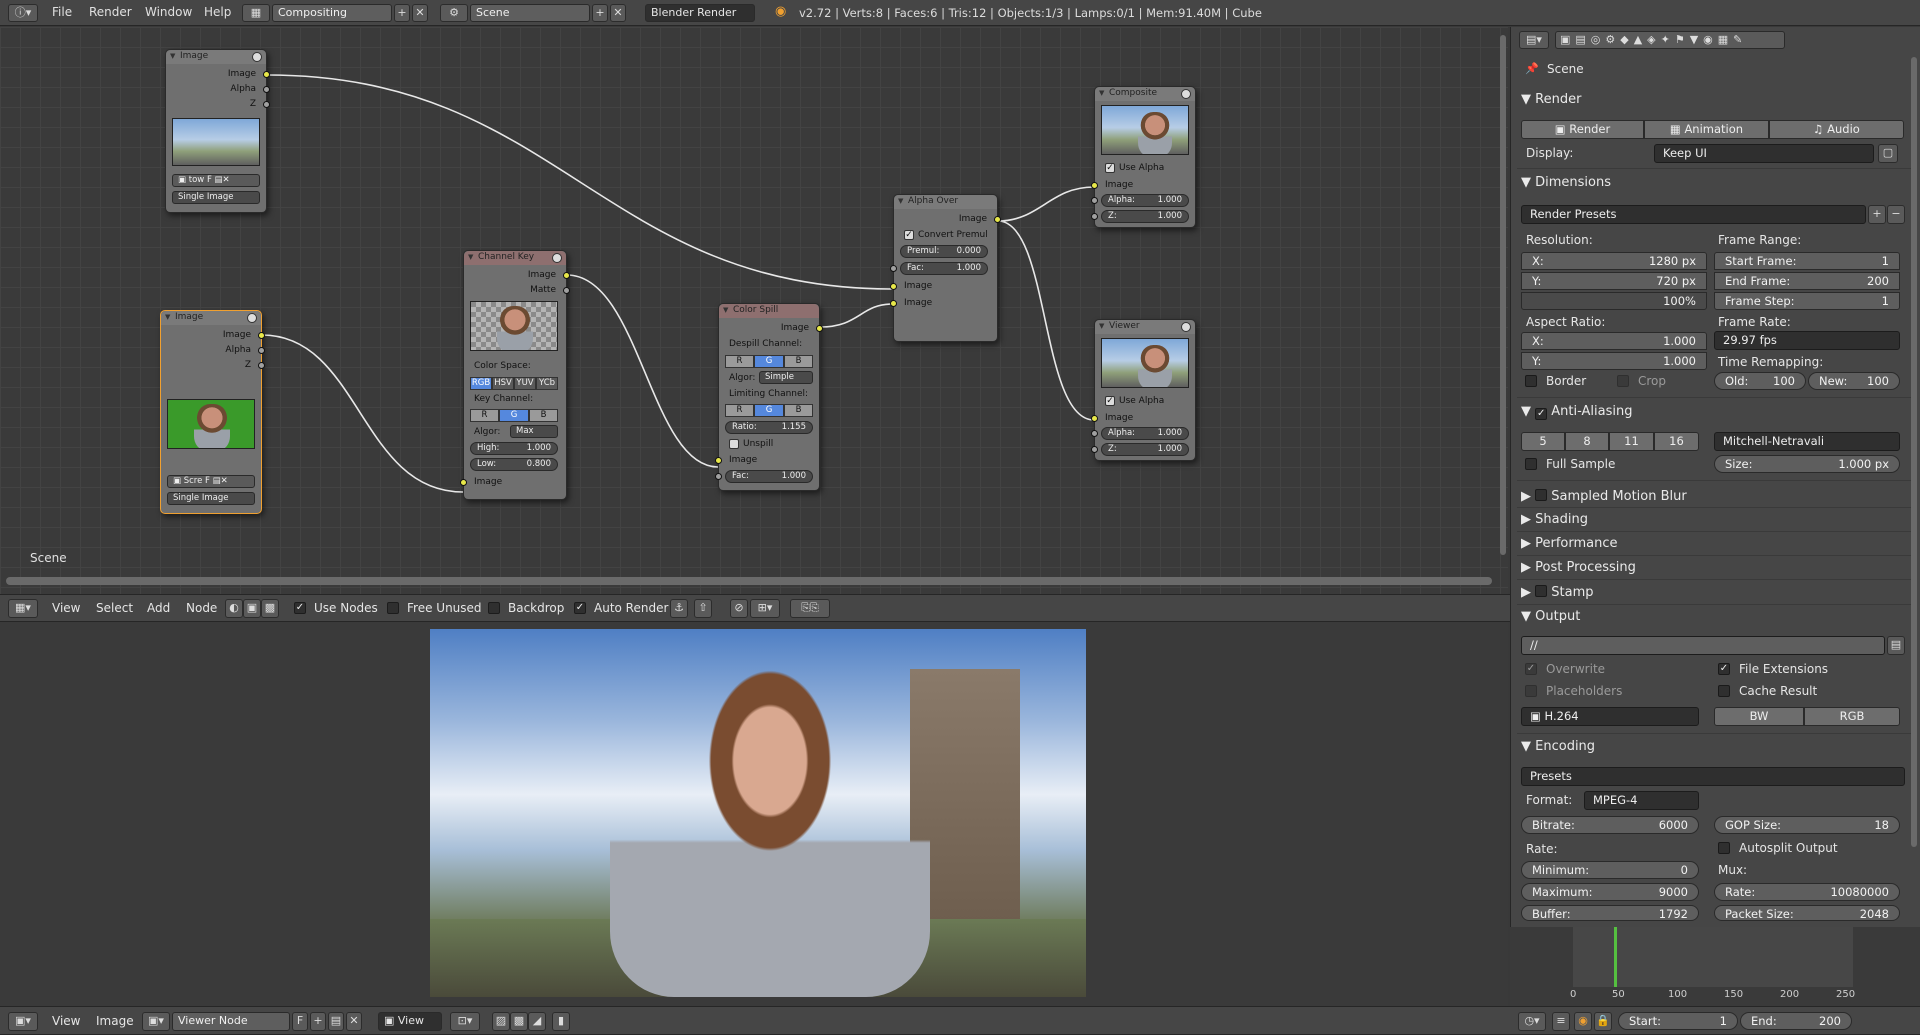 The width and height of the screenshot is (1920, 1035). What do you see at coordinates (1807, 913) in the screenshot?
I see `packet-size-field: Packet Size: 2048` at bounding box center [1807, 913].